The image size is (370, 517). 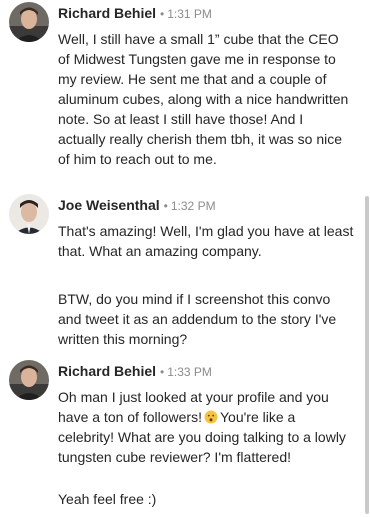 I want to click on sender-name: Joe Weisenthal, so click(x=109, y=205).